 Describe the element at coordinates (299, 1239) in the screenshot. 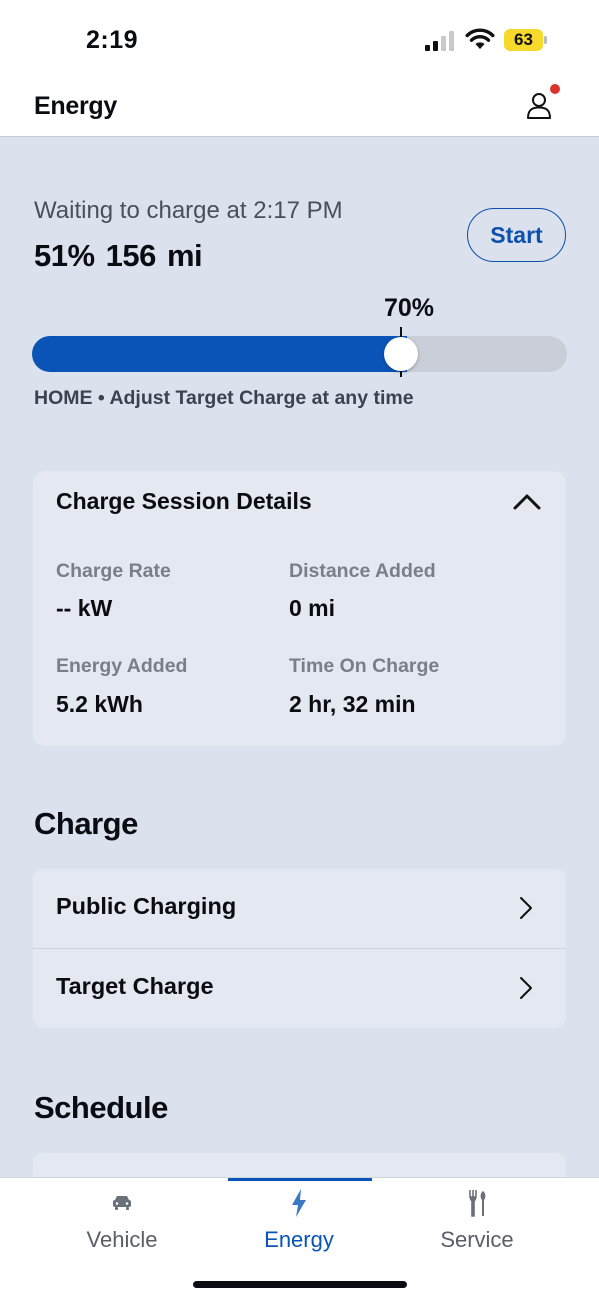

I see `tab-energy-label: Energy` at that location.